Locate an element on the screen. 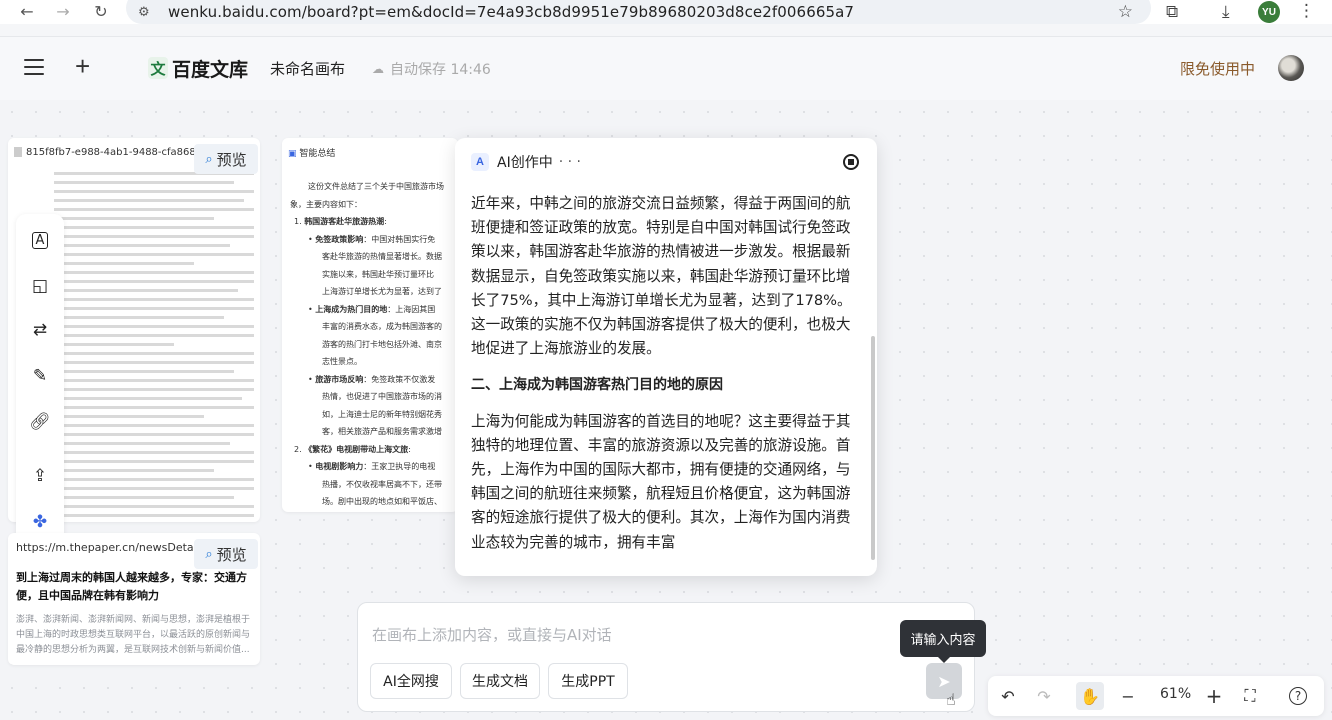 This screenshot has width=1332, height=720. redo-icon: ↷ is located at coordinates (1044, 696).